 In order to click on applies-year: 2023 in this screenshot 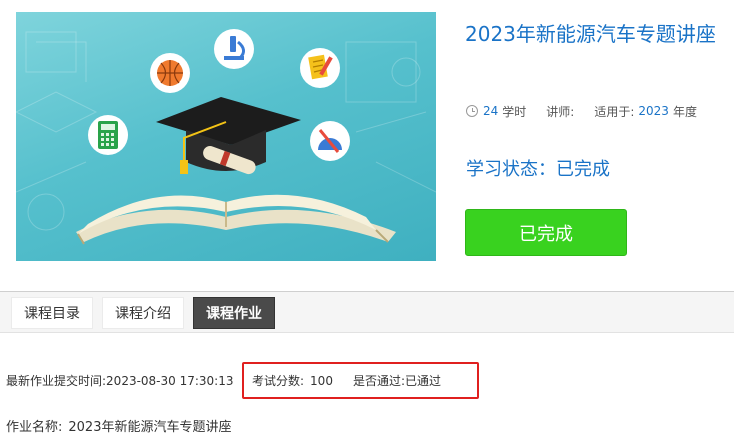, I will do `click(653, 111)`.